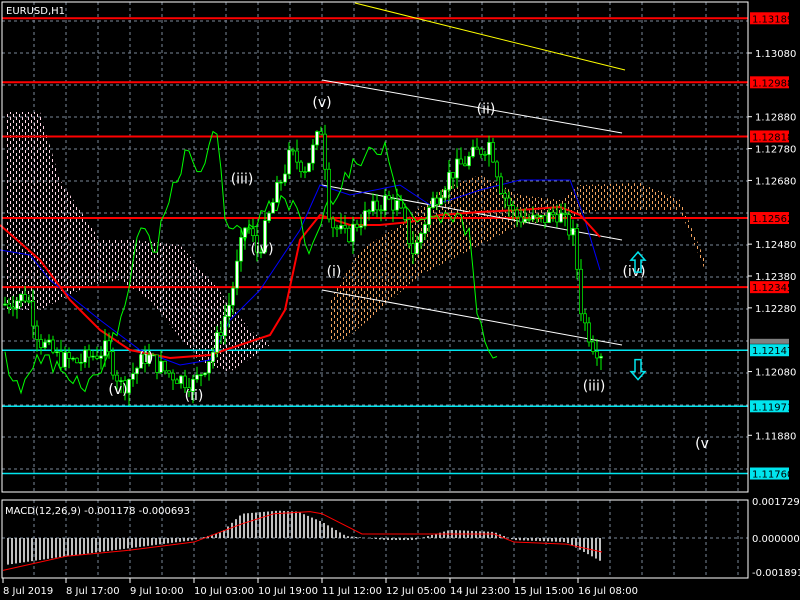  I want to click on time-tick-label: 16 Jul 08:00, so click(608, 591).